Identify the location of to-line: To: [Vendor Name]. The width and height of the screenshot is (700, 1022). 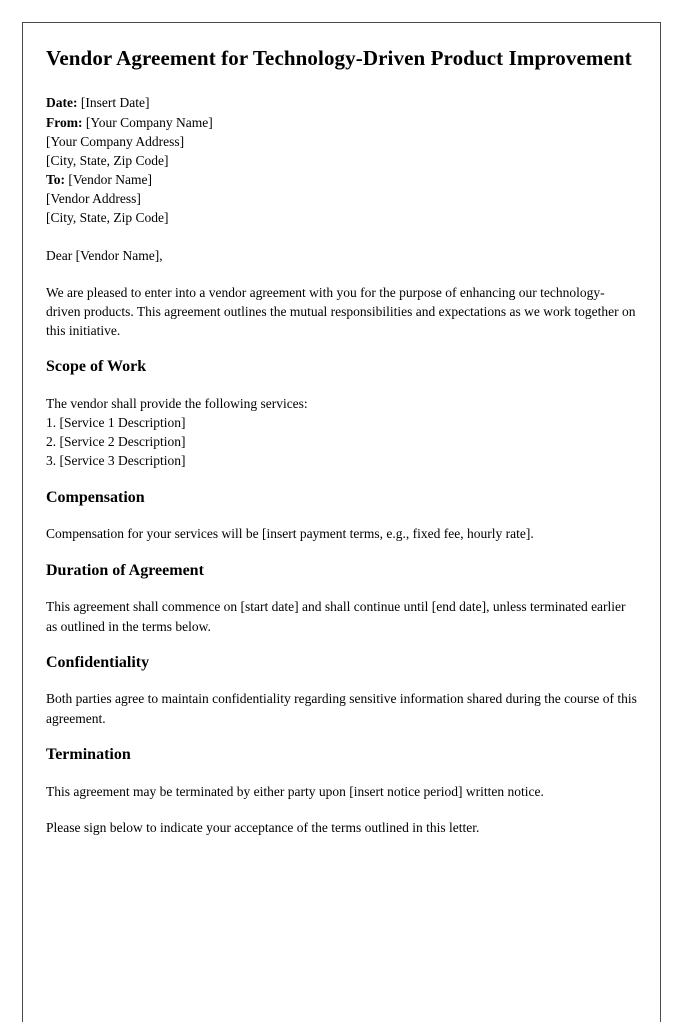
(341, 179).